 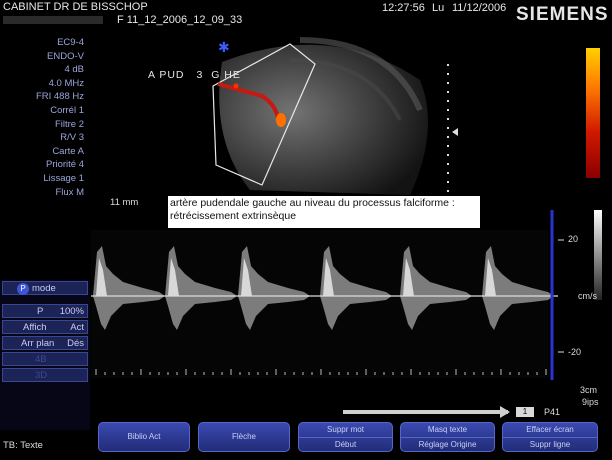 I want to click on panel-row1-right: 100%, so click(x=71, y=311).